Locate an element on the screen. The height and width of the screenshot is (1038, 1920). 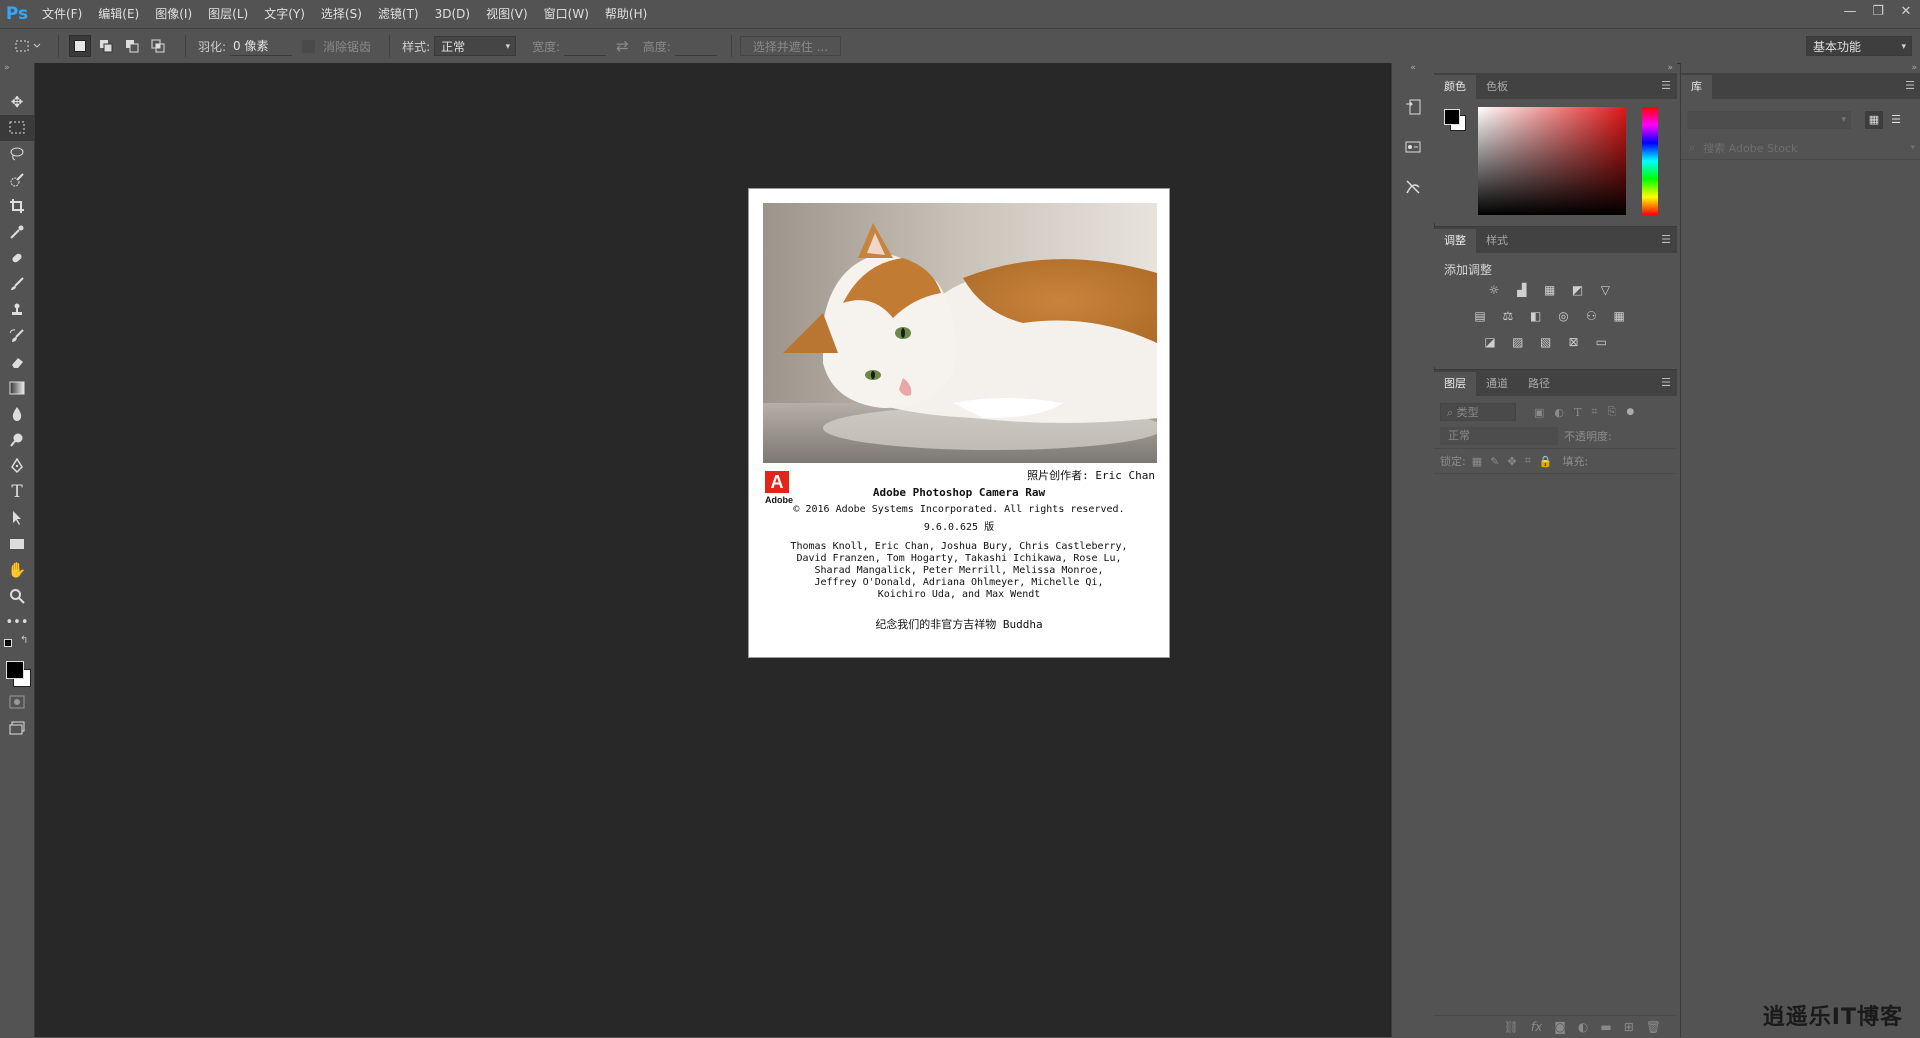
lock-position-icon: ✥ is located at coordinates (1511, 461).